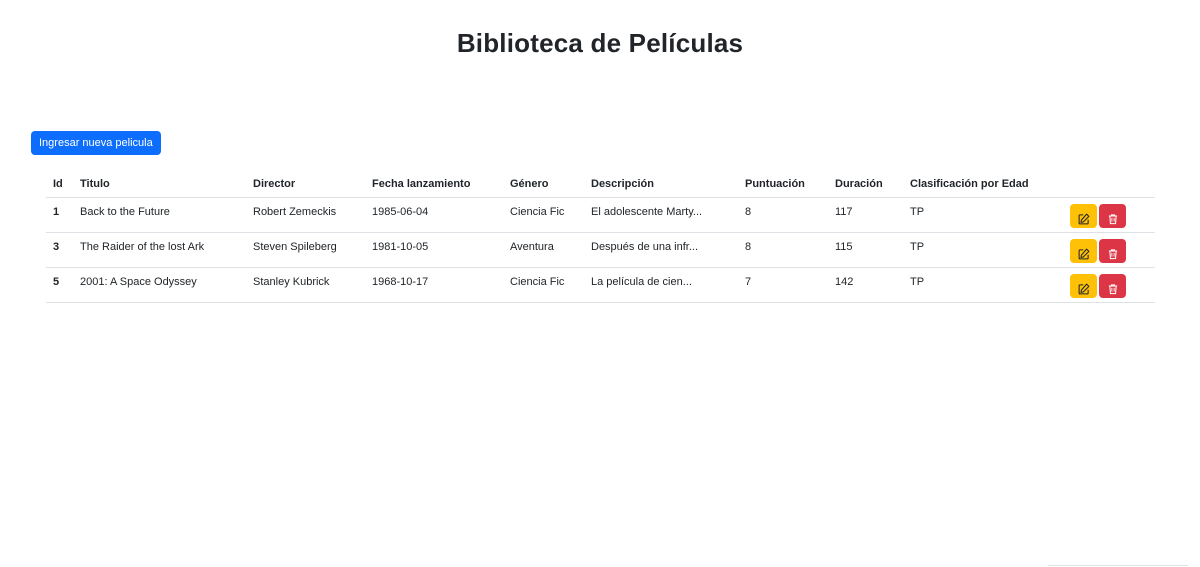 This screenshot has height=567, width=1200. I want to click on column-header-title: Titulo, so click(159, 184).